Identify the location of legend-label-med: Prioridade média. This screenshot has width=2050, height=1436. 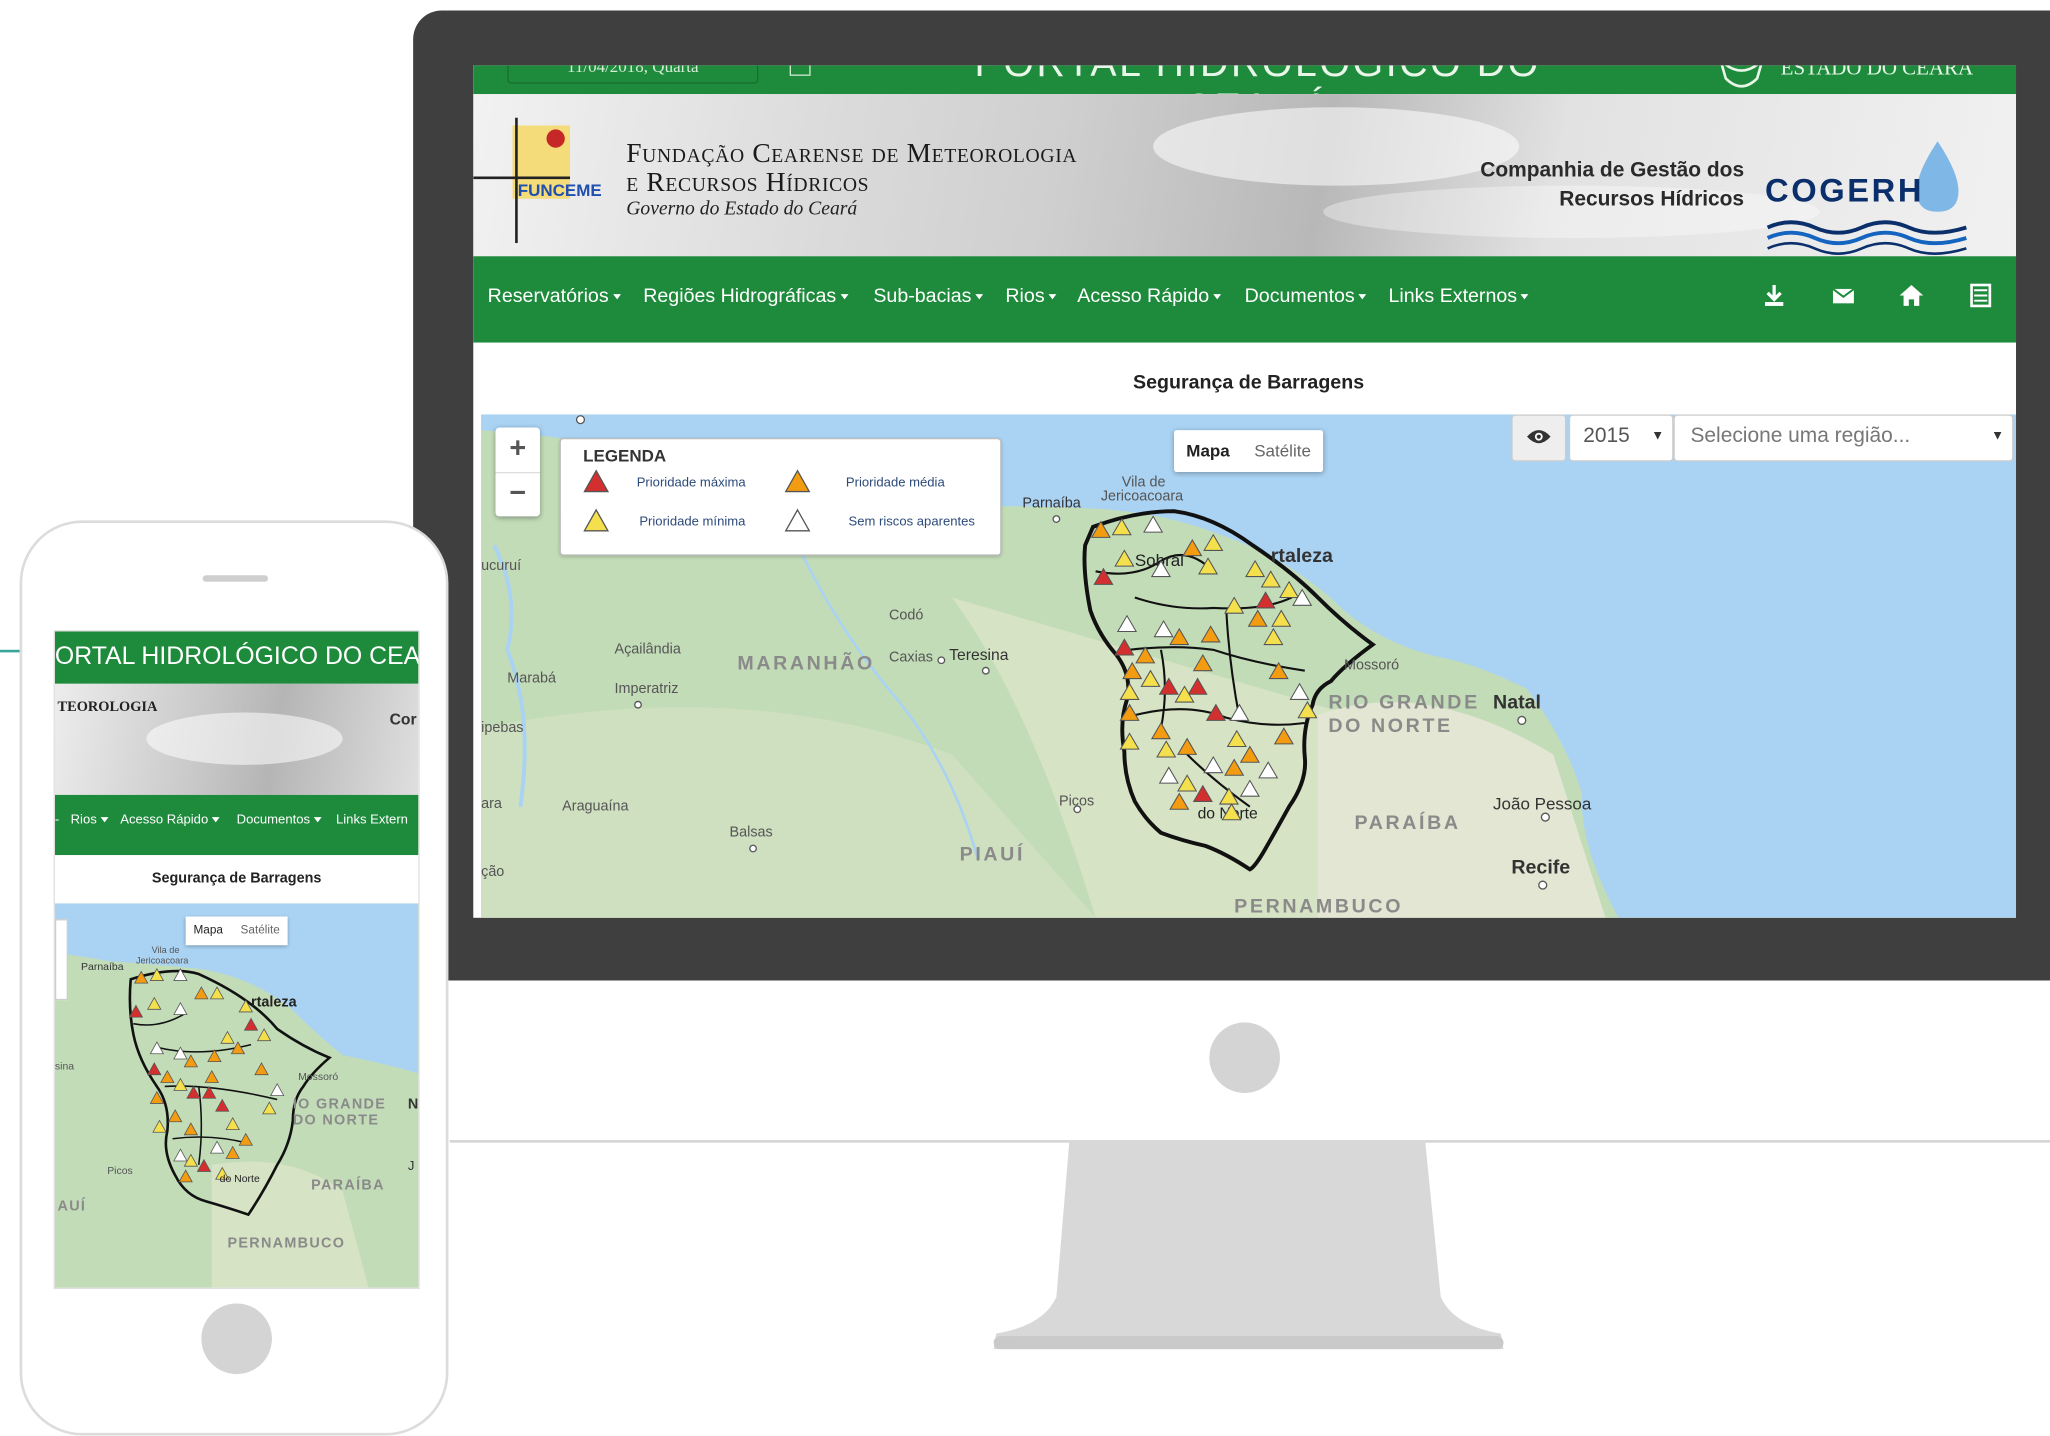
(895, 483).